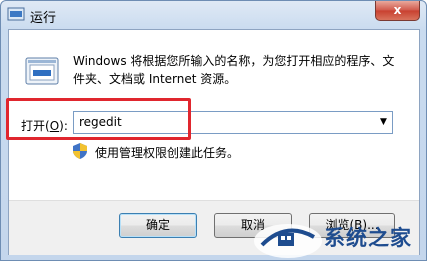 This screenshot has width=427, height=261. Describe the element at coordinates (288, 241) in the screenshot. I see `watermark-logo` at that location.